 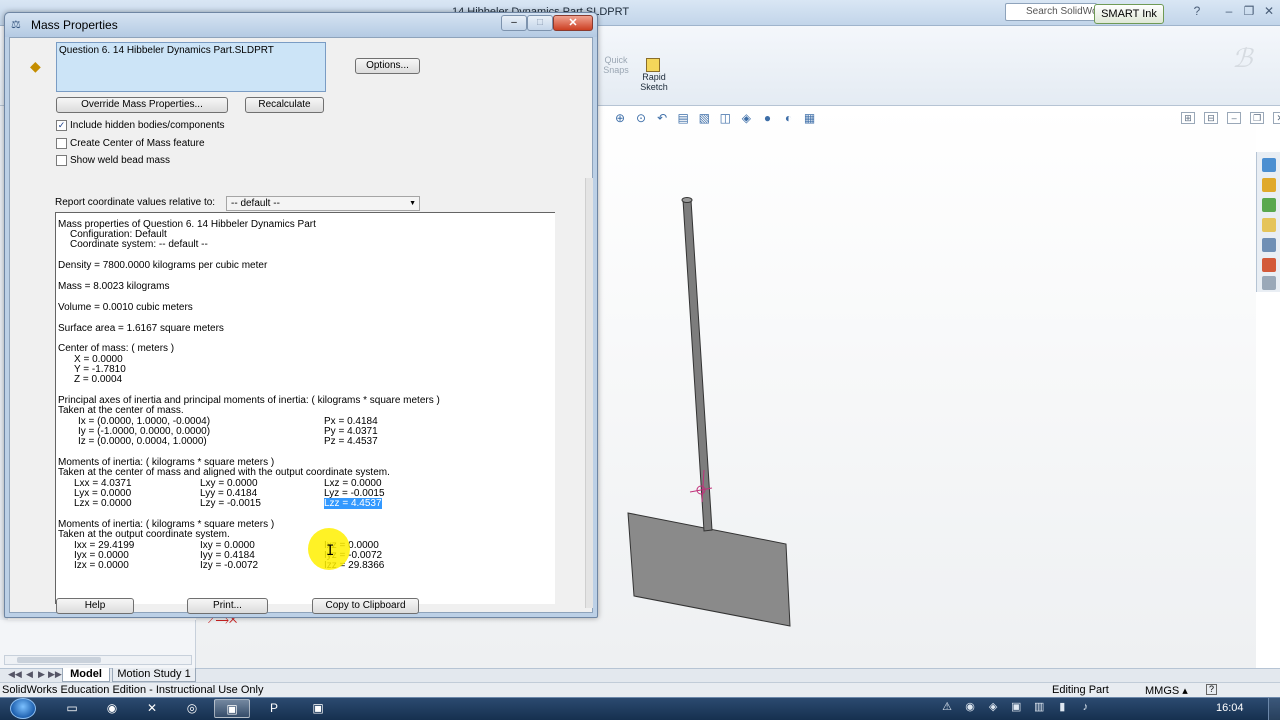 What do you see at coordinates (641, 118) in the screenshot?
I see `zoom-to-area-icon: ⊙` at bounding box center [641, 118].